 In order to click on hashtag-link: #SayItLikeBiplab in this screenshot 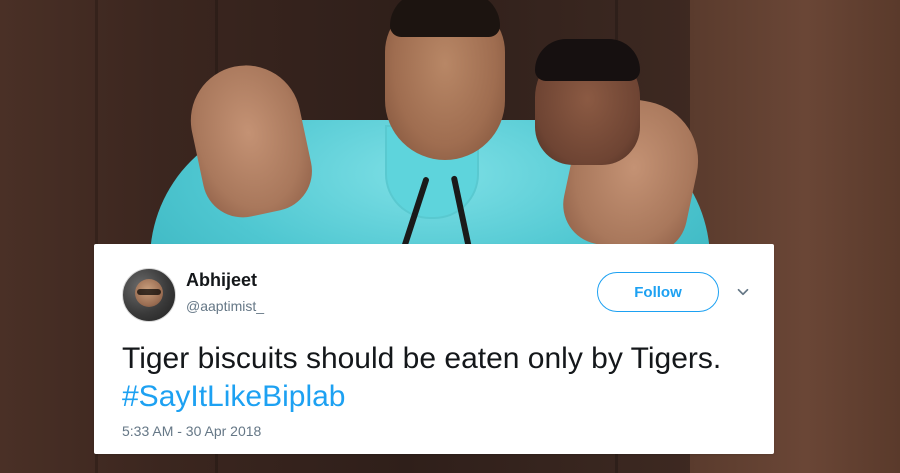, I will do `click(442, 397)`.